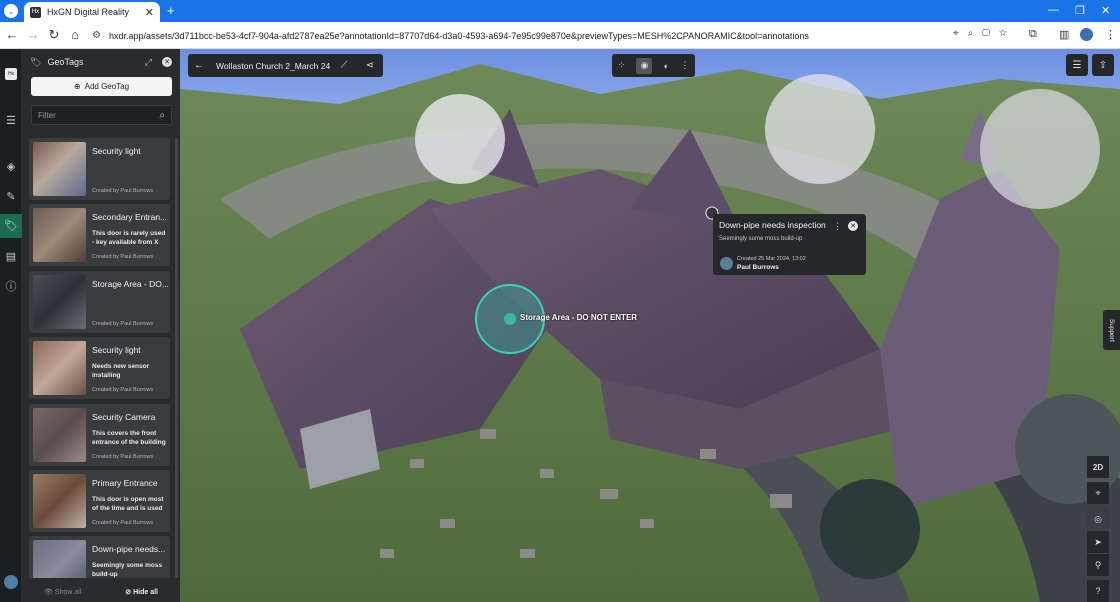 The height and width of the screenshot is (602, 1120). I want to click on navigation-tools: 2D ⌖ ◎ ➤ ⚲ ?, so click(1098, 529).